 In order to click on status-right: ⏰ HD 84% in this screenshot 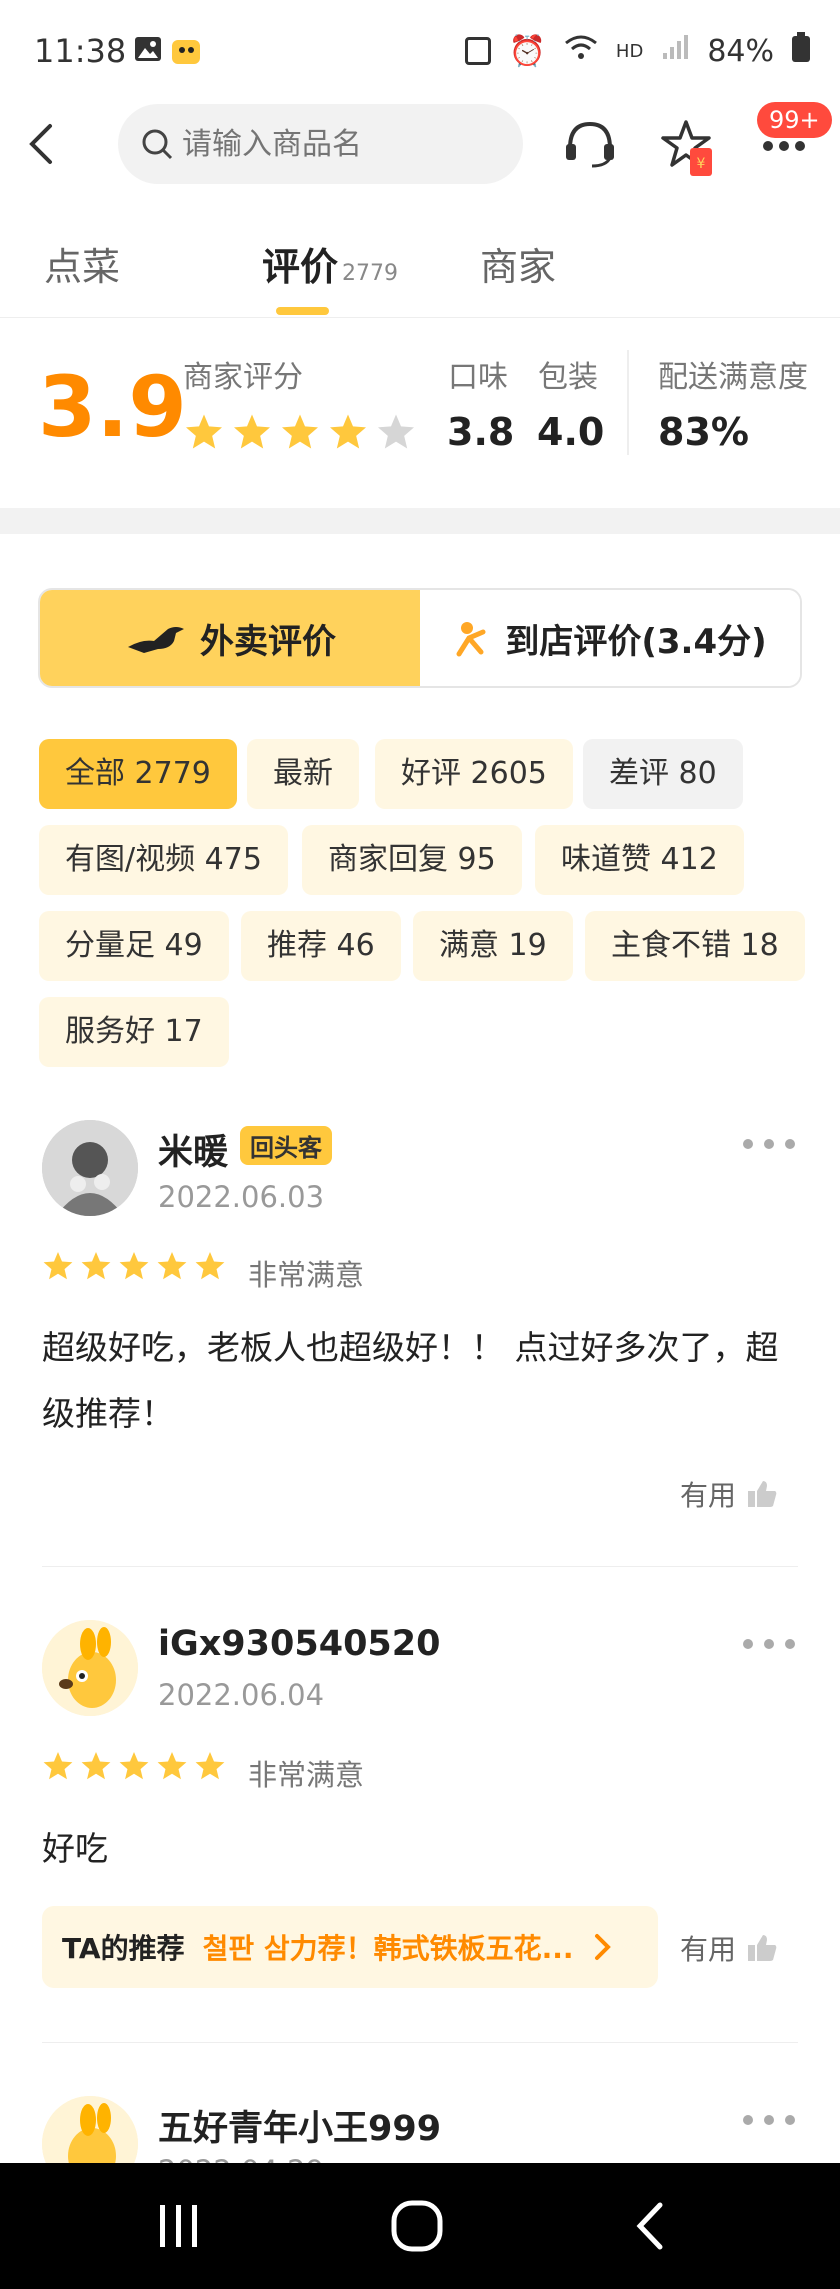, I will do `click(637, 51)`.